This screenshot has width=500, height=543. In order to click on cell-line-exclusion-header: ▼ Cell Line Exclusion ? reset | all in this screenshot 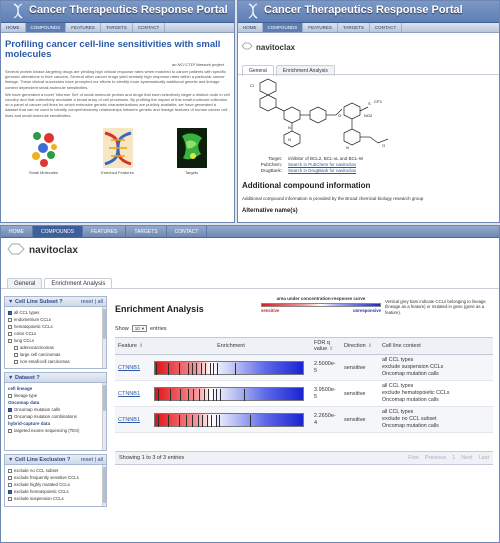, I will do `click(55, 459)`.